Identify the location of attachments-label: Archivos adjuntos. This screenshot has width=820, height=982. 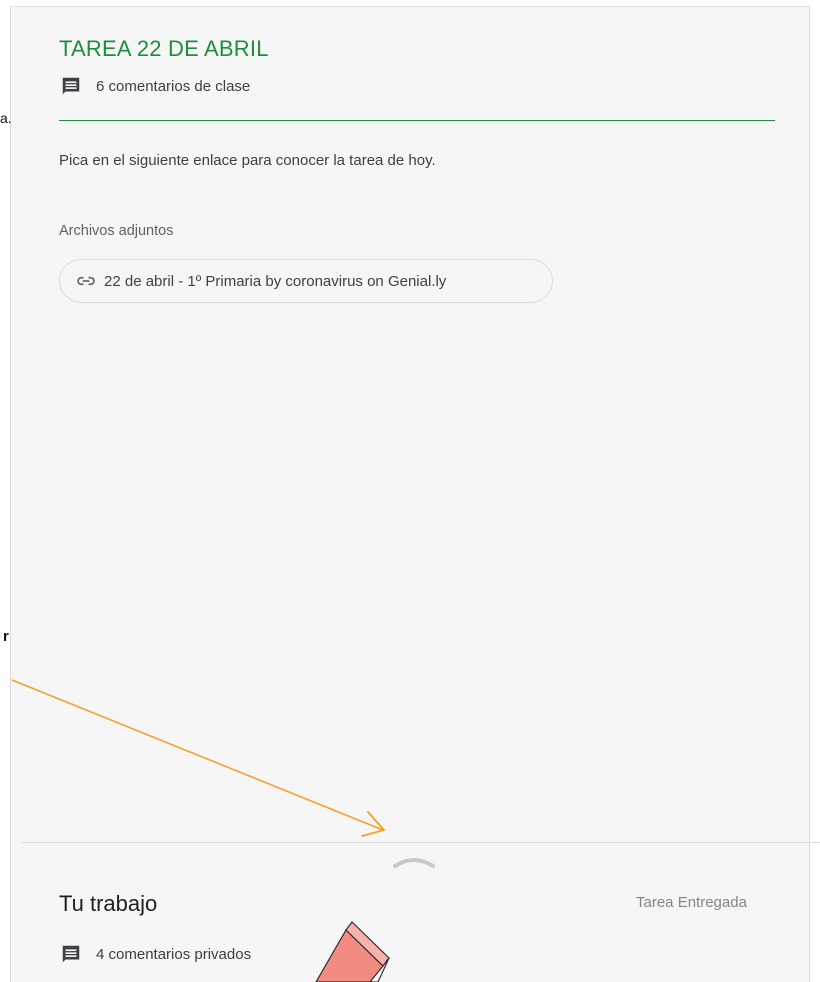
(116, 231).